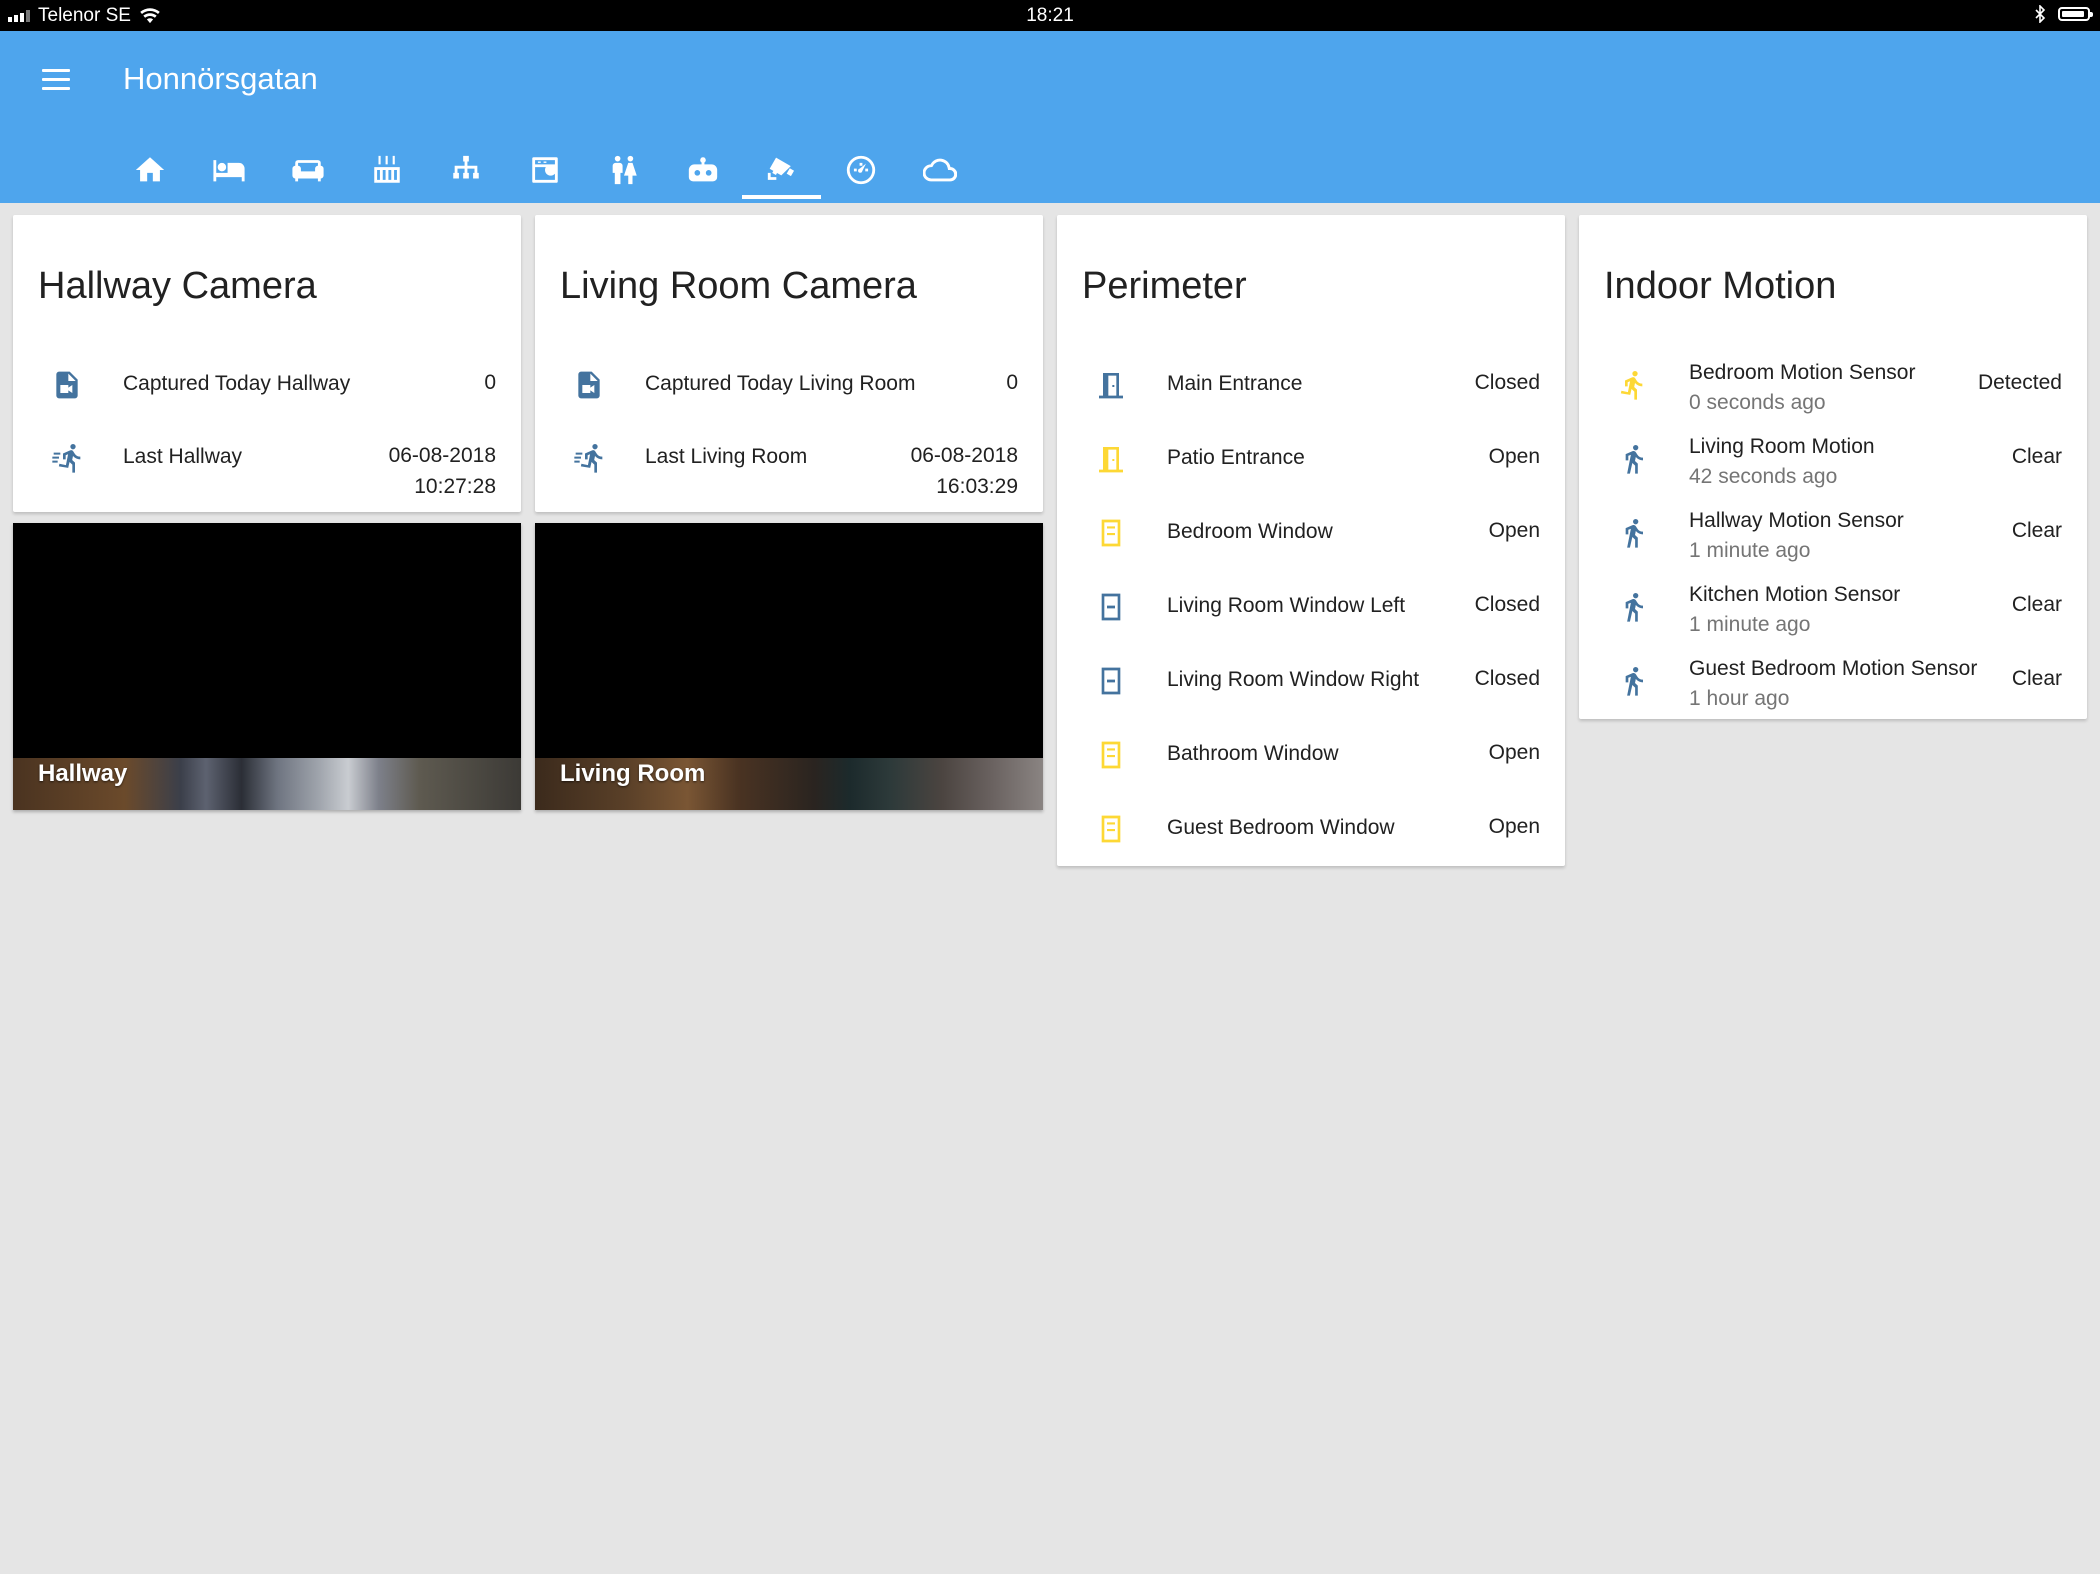  Describe the element at coordinates (1802, 388) in the screenshot. I see `sensor-label: Bedroom Motion Sensor 0 seconds ago` at that location.